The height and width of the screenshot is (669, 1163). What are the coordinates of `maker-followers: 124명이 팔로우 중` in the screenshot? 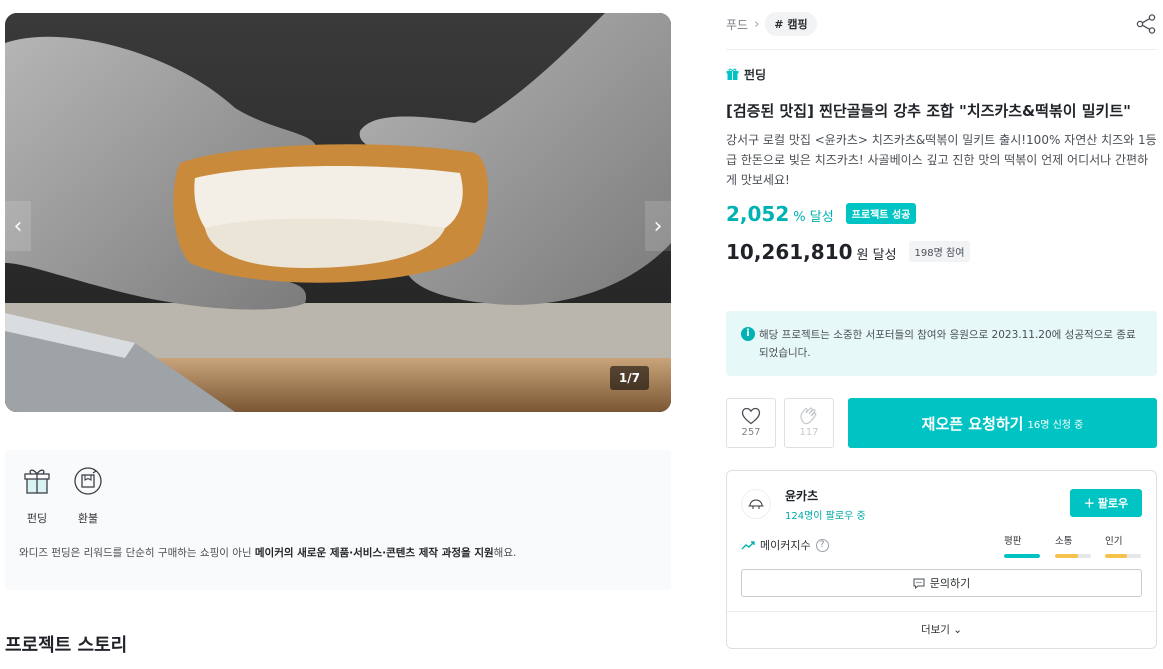 It's located at (825, 516).